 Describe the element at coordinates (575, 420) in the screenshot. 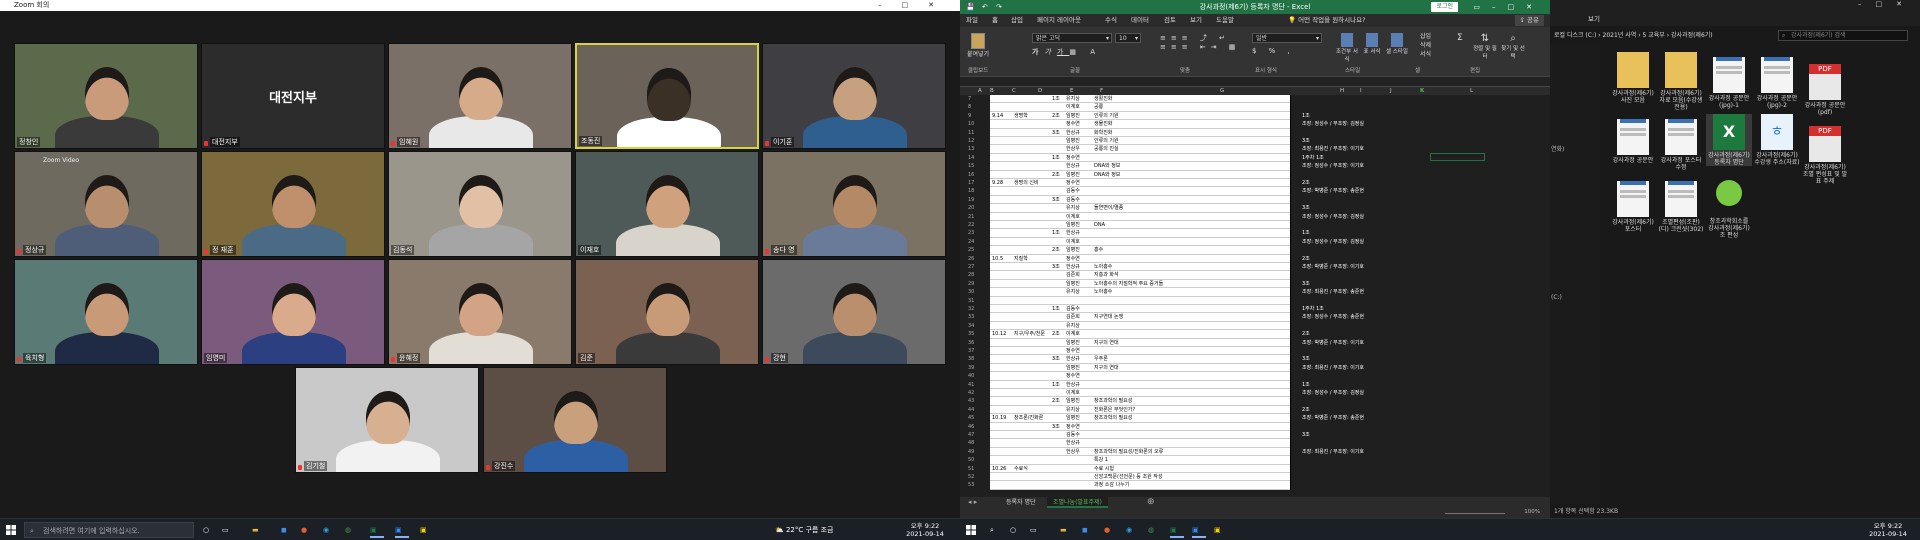

I see `participant-tile: 강진수` at that location.